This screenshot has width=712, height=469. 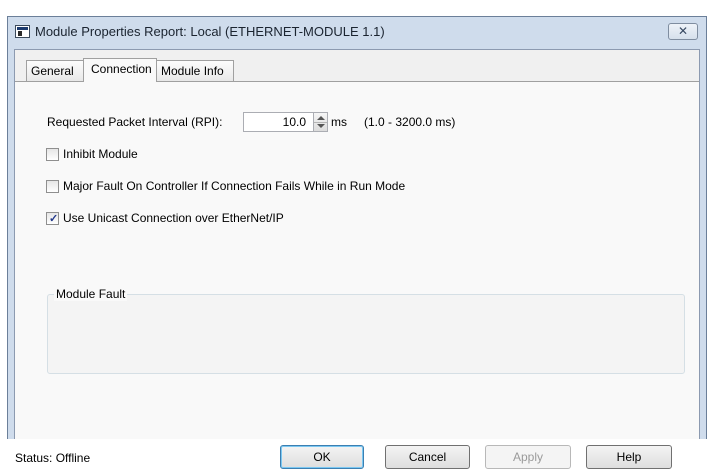 What do you see at coordinates (195, 70) in the screenshot?
I see `tab-module-info: Module Info` at bounding box center [195, 70].